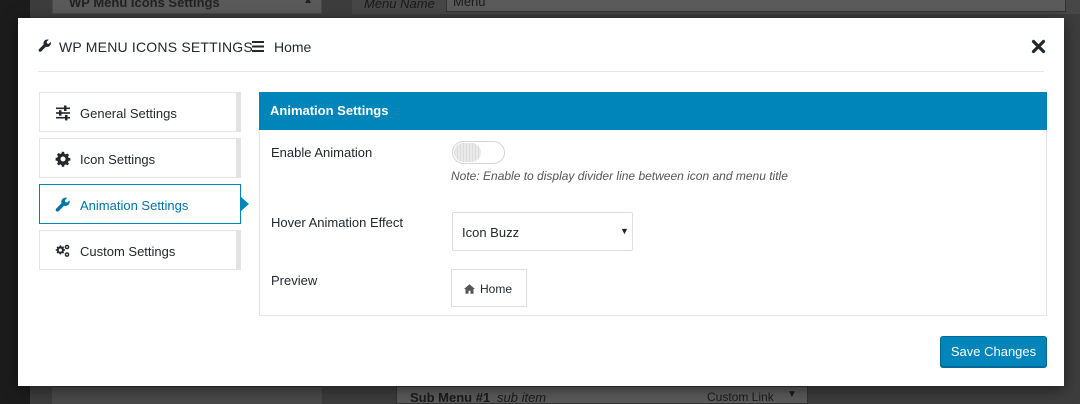 The height and width of the screenshot is (404, 1080). I want to click on bg-menu-name-input: Menu, so click(756, 6).